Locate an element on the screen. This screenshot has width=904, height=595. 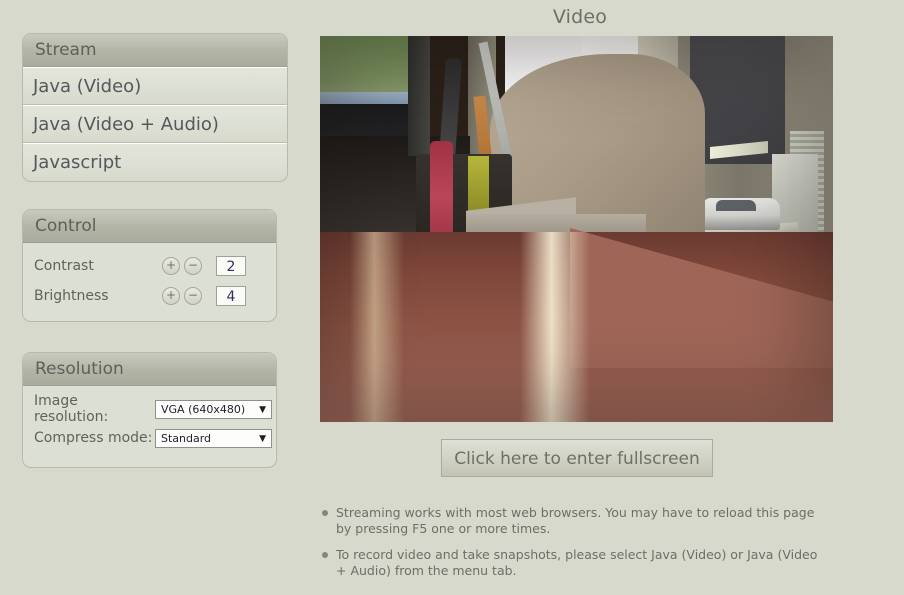
contrast-value-input: 2 is located at coordinates (231, 266).